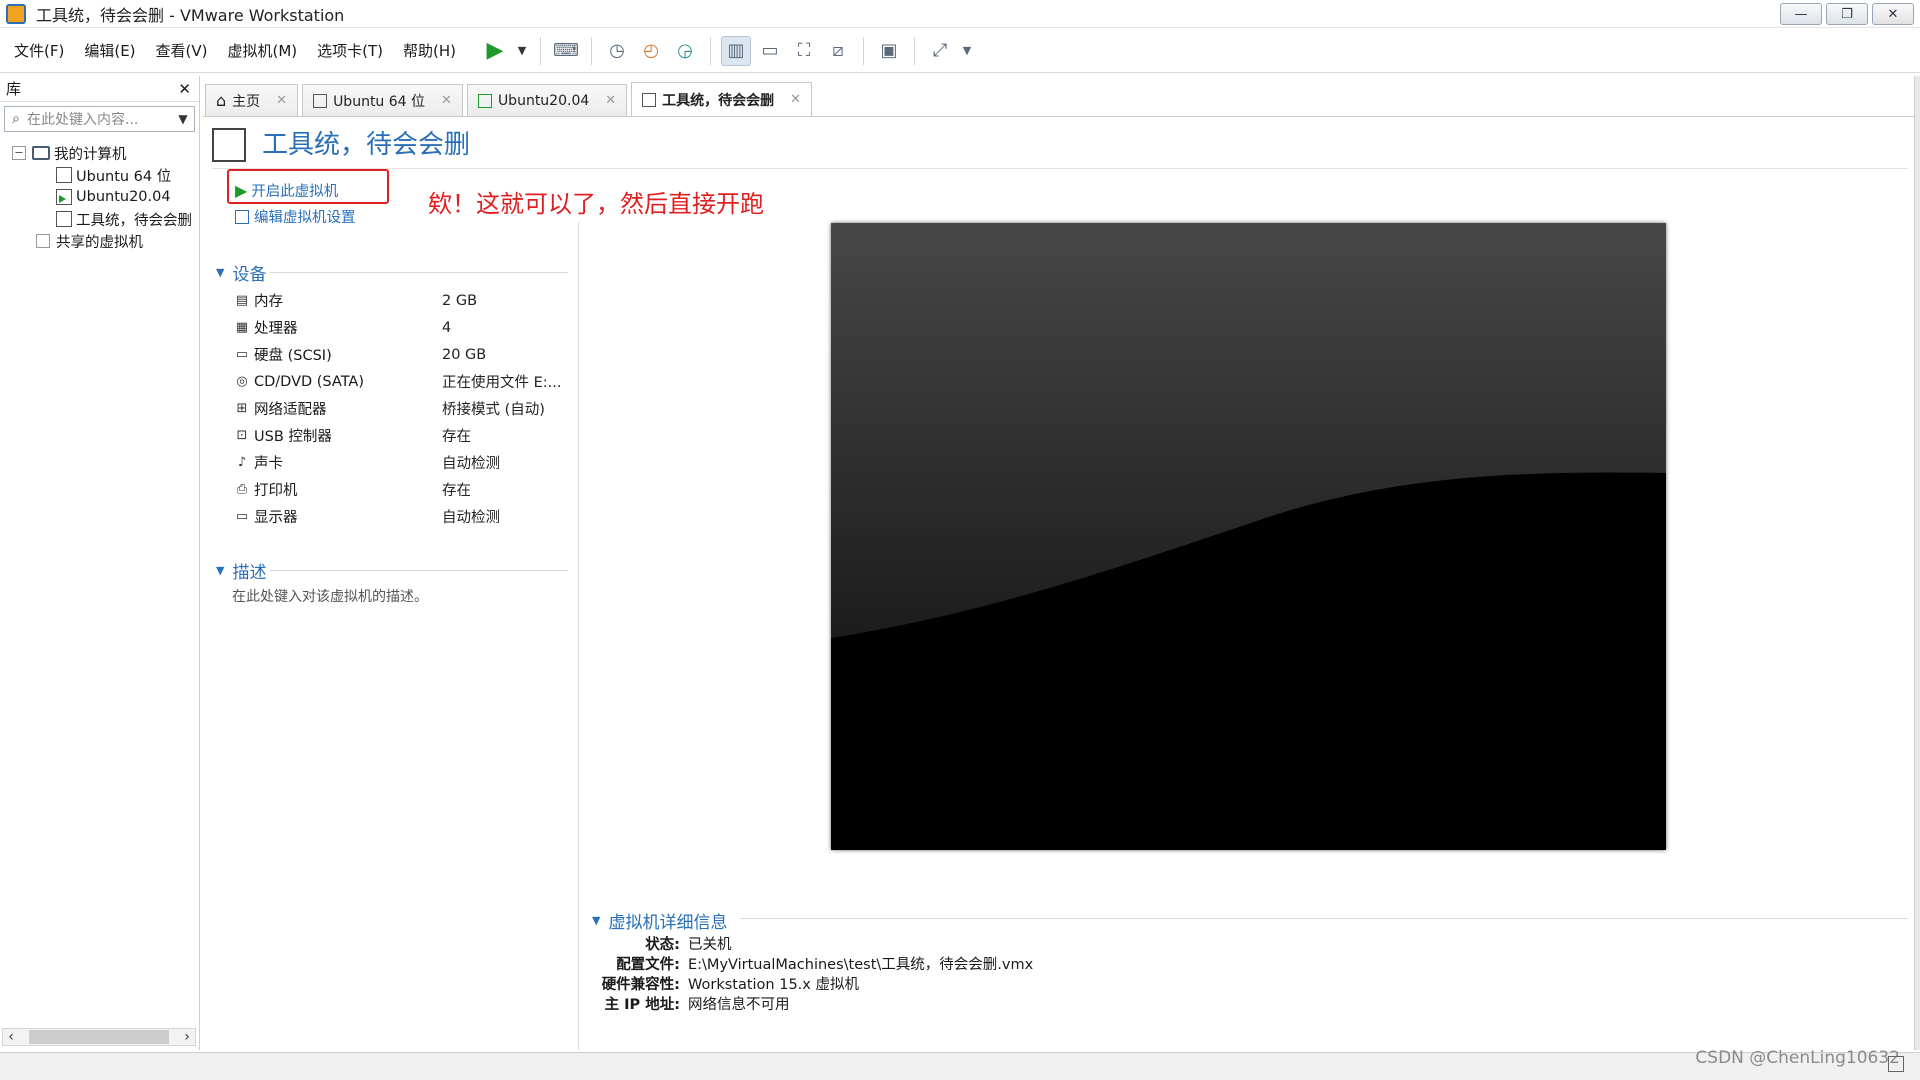  What do you see at coordinates (246, 101) in the screenshot?
I see `tab-label: 主页` at bounding box center [246, 101].